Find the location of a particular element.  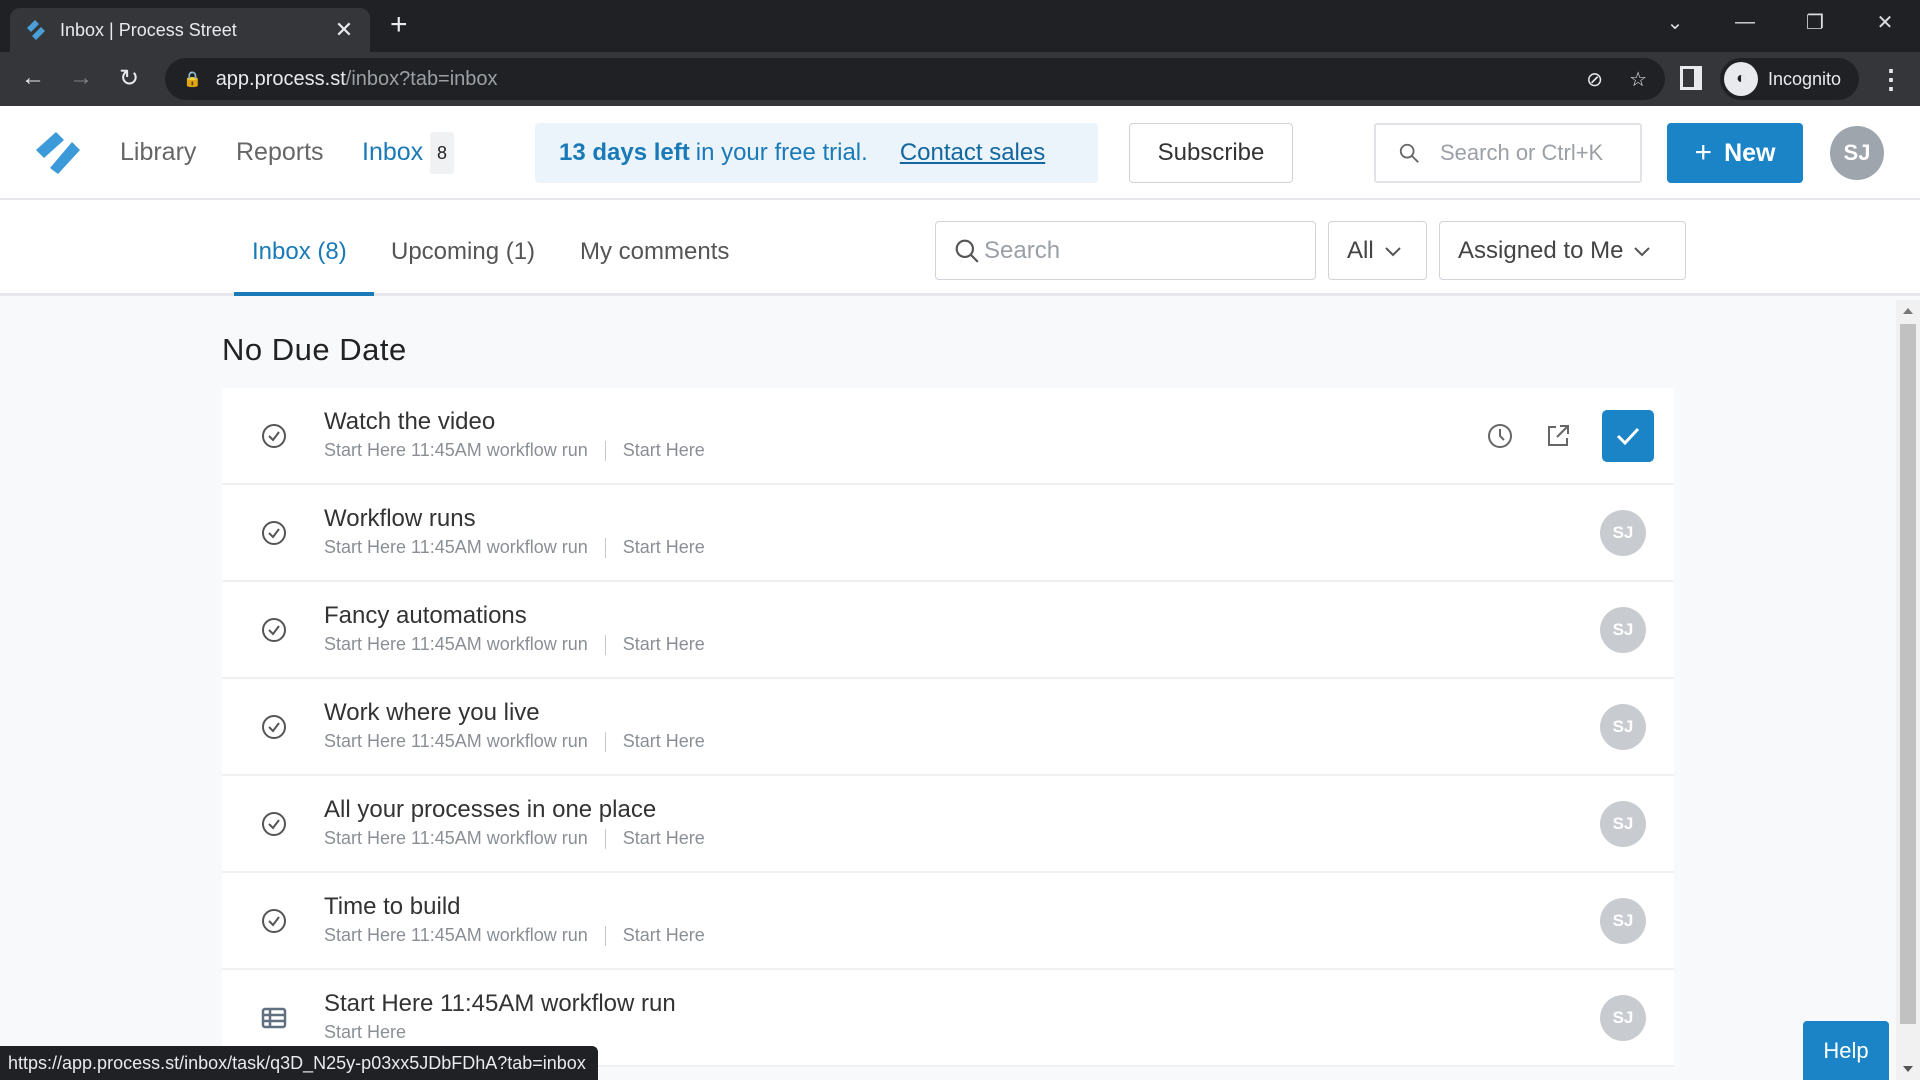

side-panel-icon is located at coordinates (1691, 78).